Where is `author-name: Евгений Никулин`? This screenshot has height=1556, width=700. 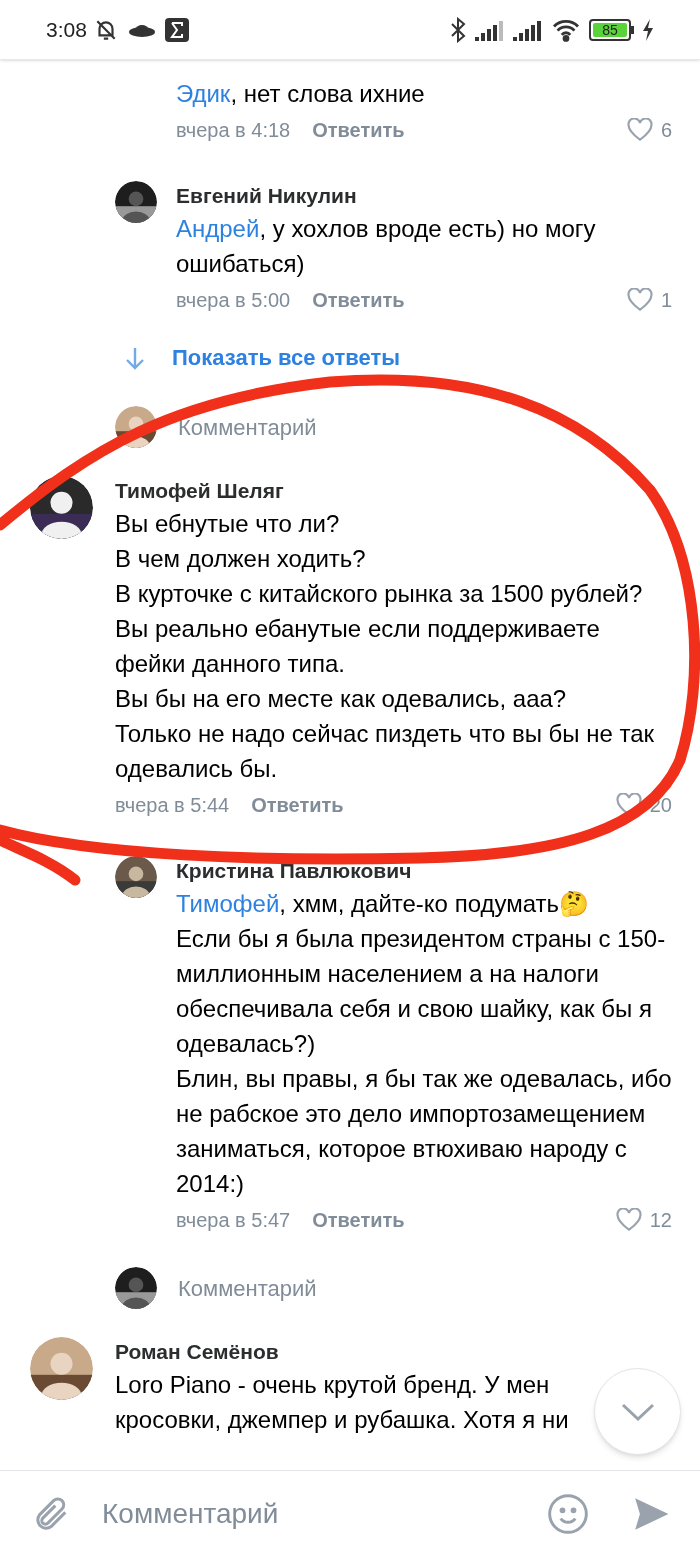
author-name: Евгений Никулин is located at coordinates (424, 196).